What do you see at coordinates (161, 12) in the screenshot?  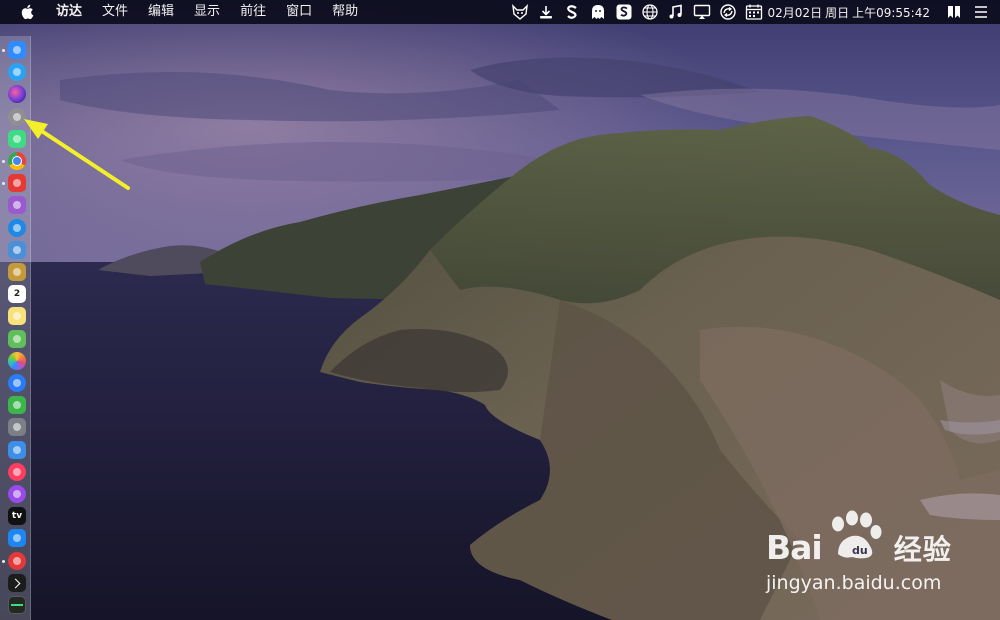 I see `menu-edit: 编辑` at bounding box center [161, 12].